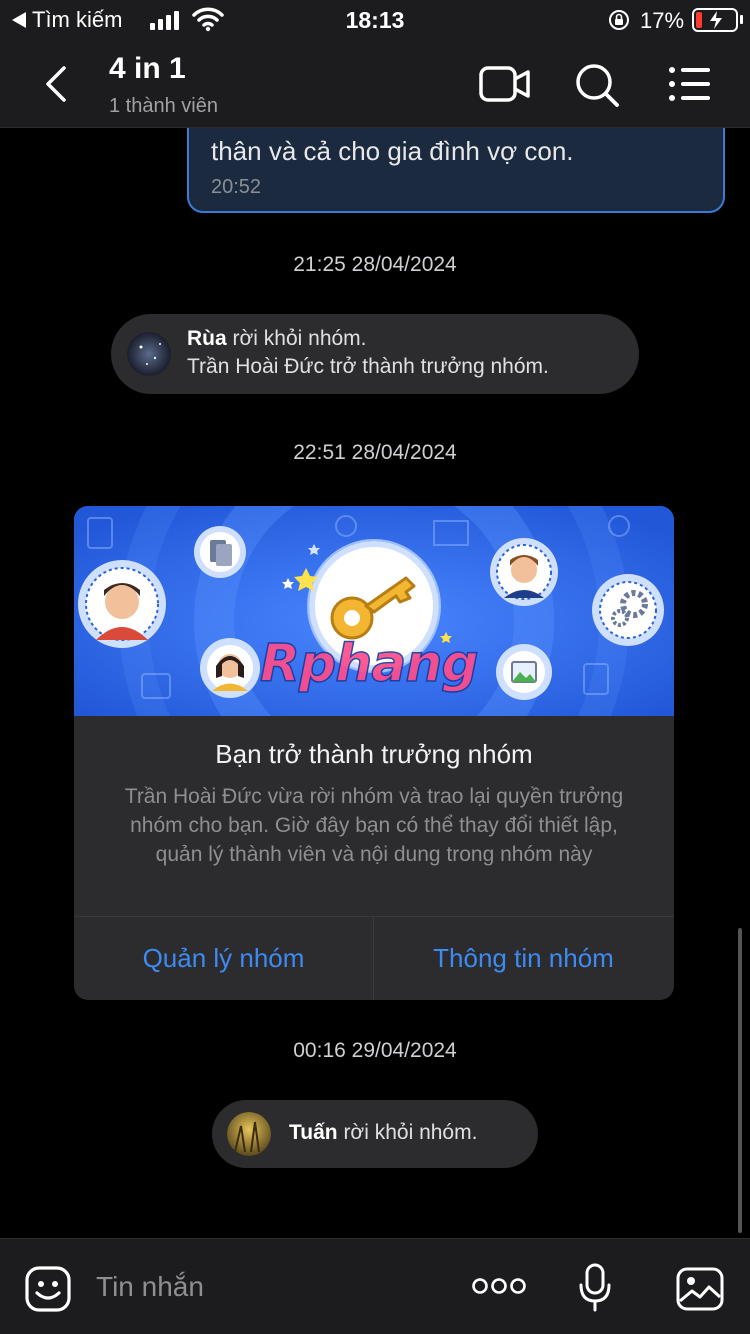 This screenshot has height=1334, width=750. What do you see at coordinates (368, 366) in the screenshot?
I see `event-line-2: Trần Hoài Đức trở thành trưởng nhóm.` at bounding box center [368, 366].